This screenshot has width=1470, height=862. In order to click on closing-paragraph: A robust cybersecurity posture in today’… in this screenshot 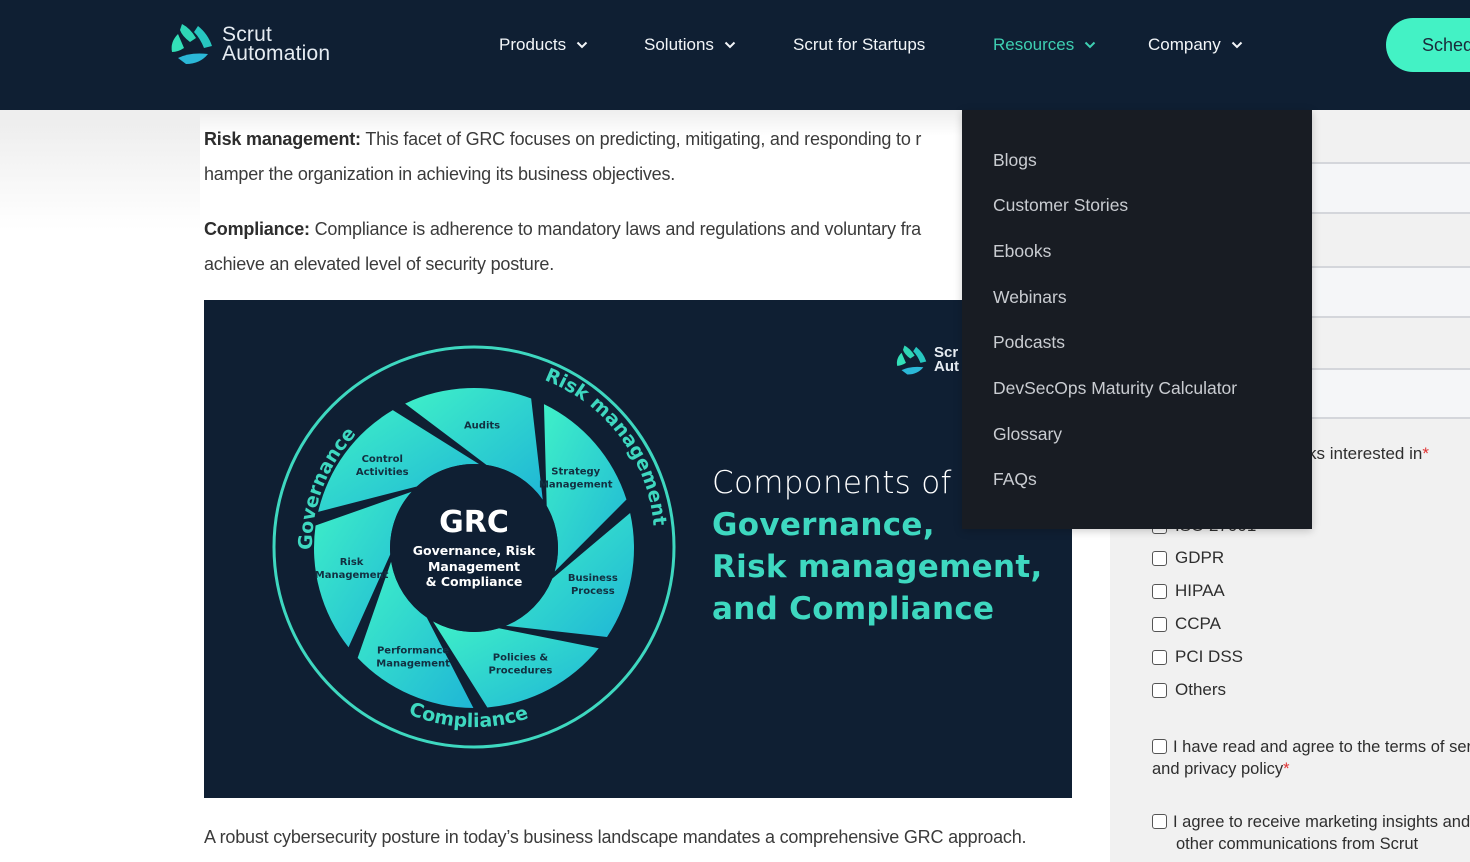, I will do `click(615, 837)`.